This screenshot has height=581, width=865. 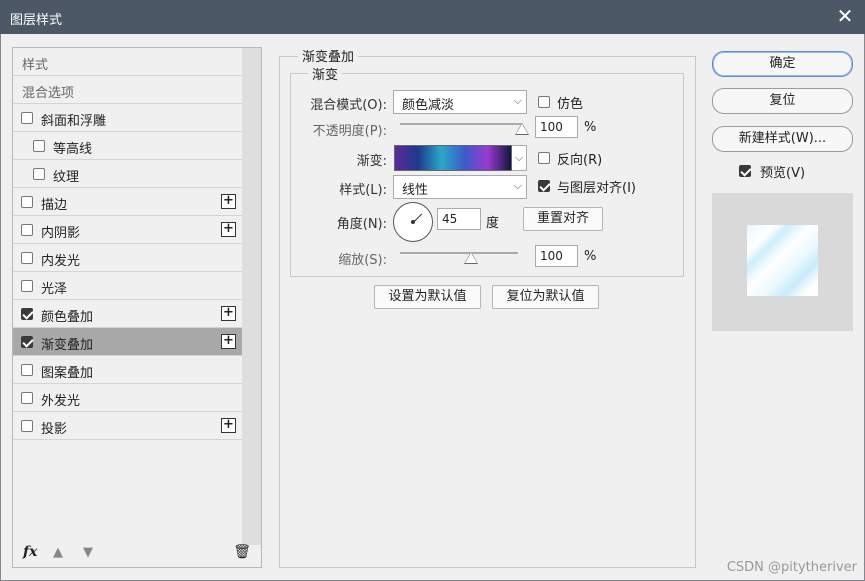 What do you see at coordinates (61, 233) in the screenshot?
I see `style-item-label: 内阴影` at bounding box center [61, 233].